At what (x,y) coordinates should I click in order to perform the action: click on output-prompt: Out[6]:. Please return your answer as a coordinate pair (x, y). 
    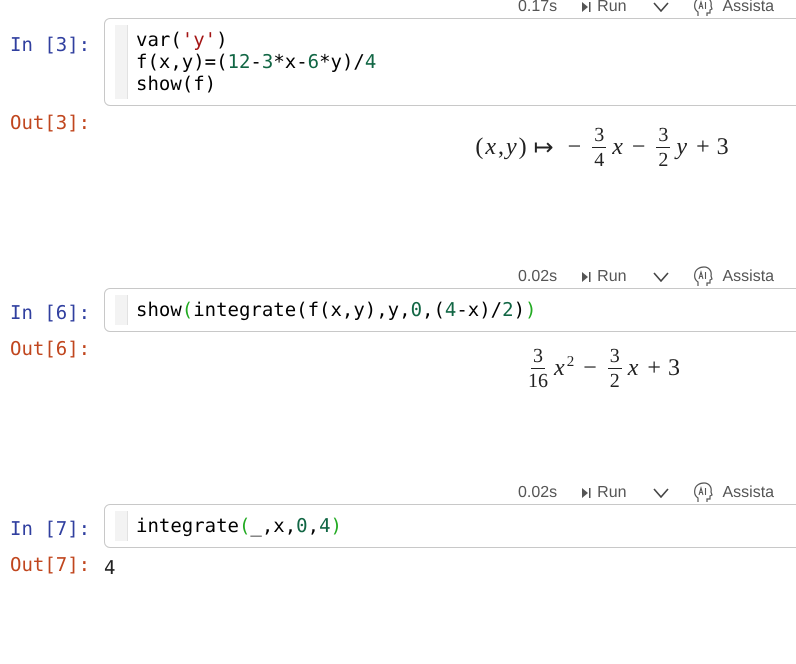
    Looking at the image, I should click on (50, 349).